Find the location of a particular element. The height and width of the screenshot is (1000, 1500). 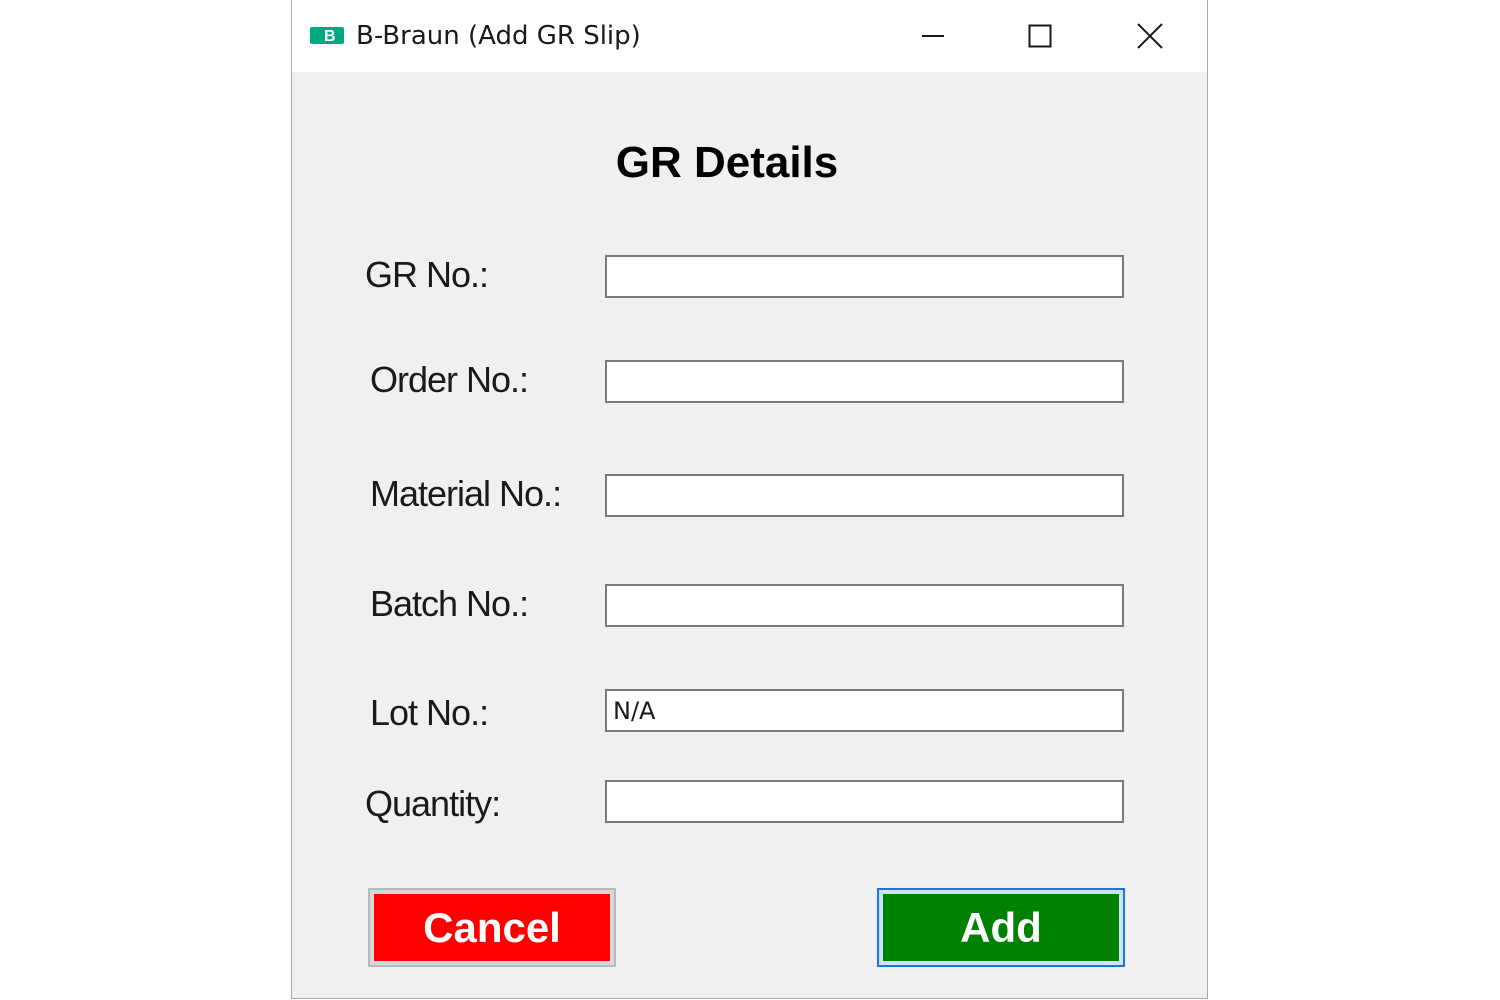

material-no-label: Material No.: is located at coordinates (466, 493).